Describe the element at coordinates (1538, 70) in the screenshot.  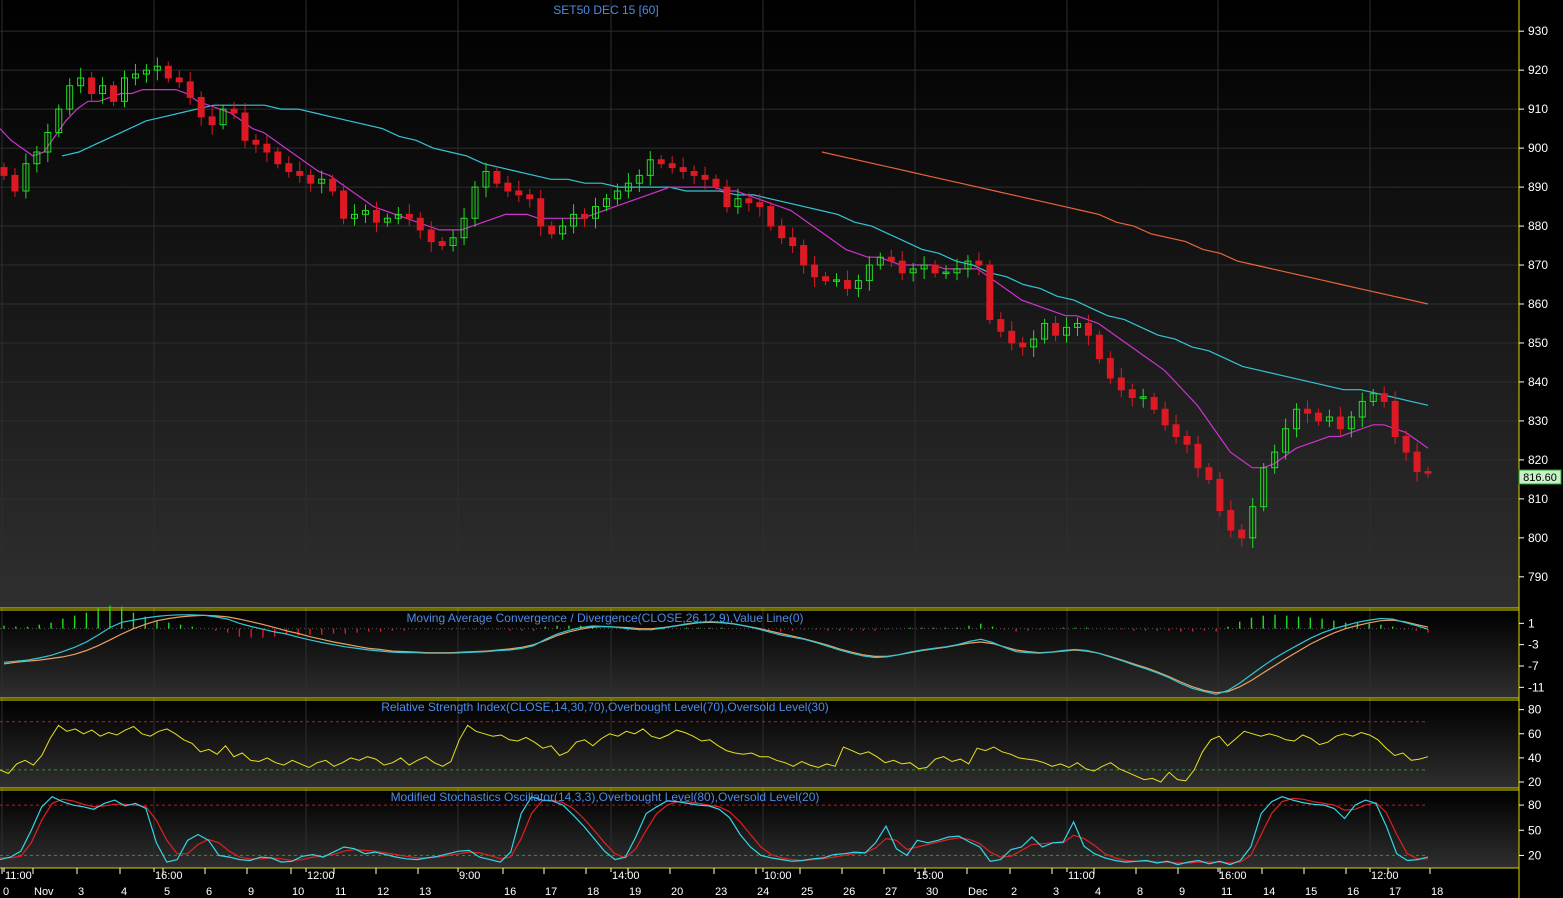
I see `price-tick-label: 920` at that location.